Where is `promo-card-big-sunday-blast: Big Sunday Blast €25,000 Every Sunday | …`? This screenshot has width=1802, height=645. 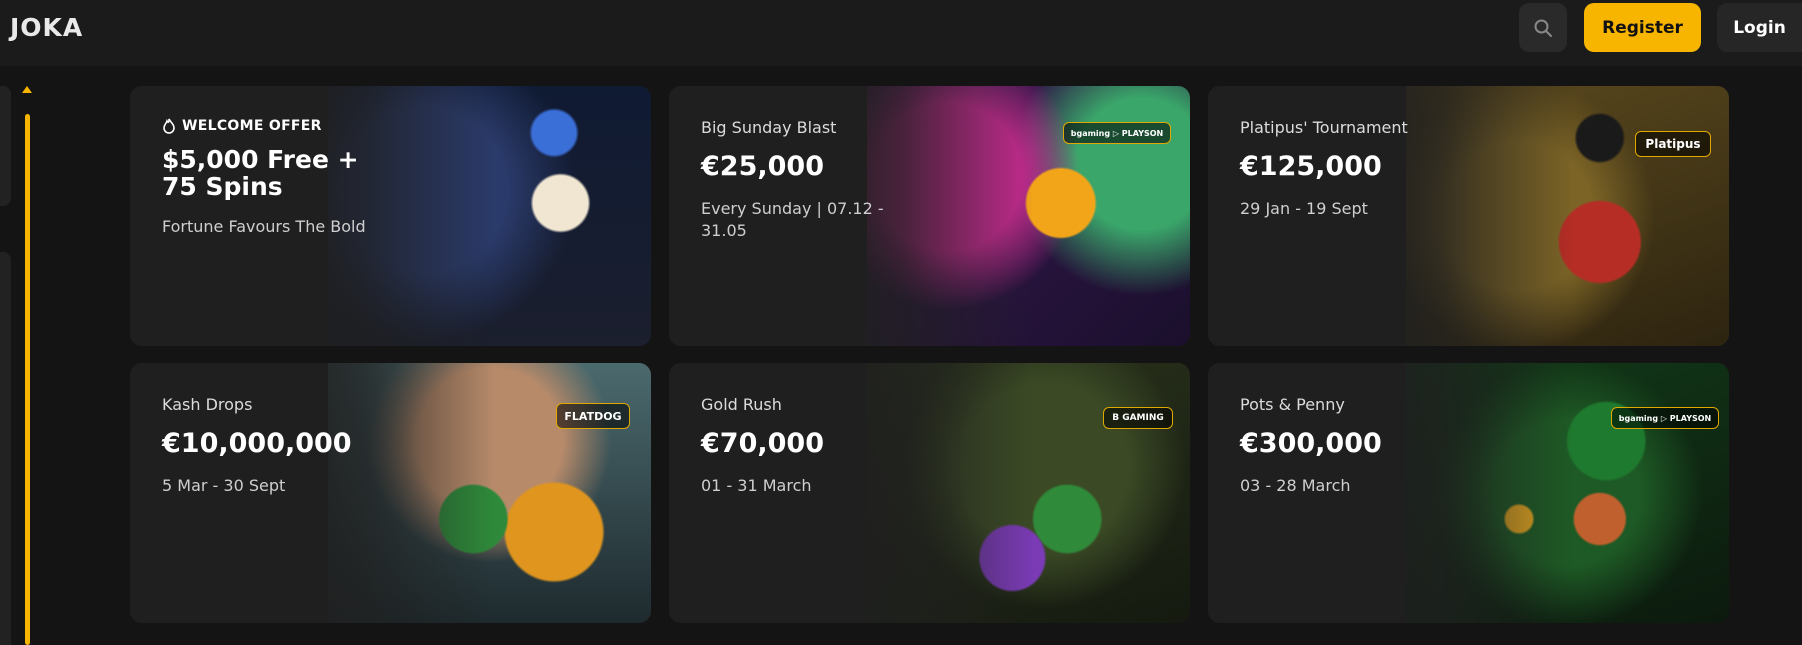
promo-card-big-sunday-blast: Big Sunday Blast €25,000 Every Sunday | … is located at coordinates (929, 216).